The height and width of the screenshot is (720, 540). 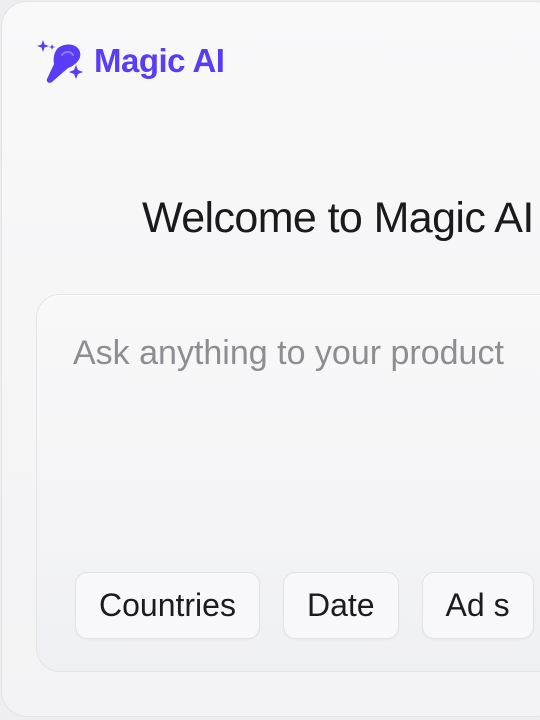 I want to click on filter-chip-date: Date, so click(x=340, y=605).